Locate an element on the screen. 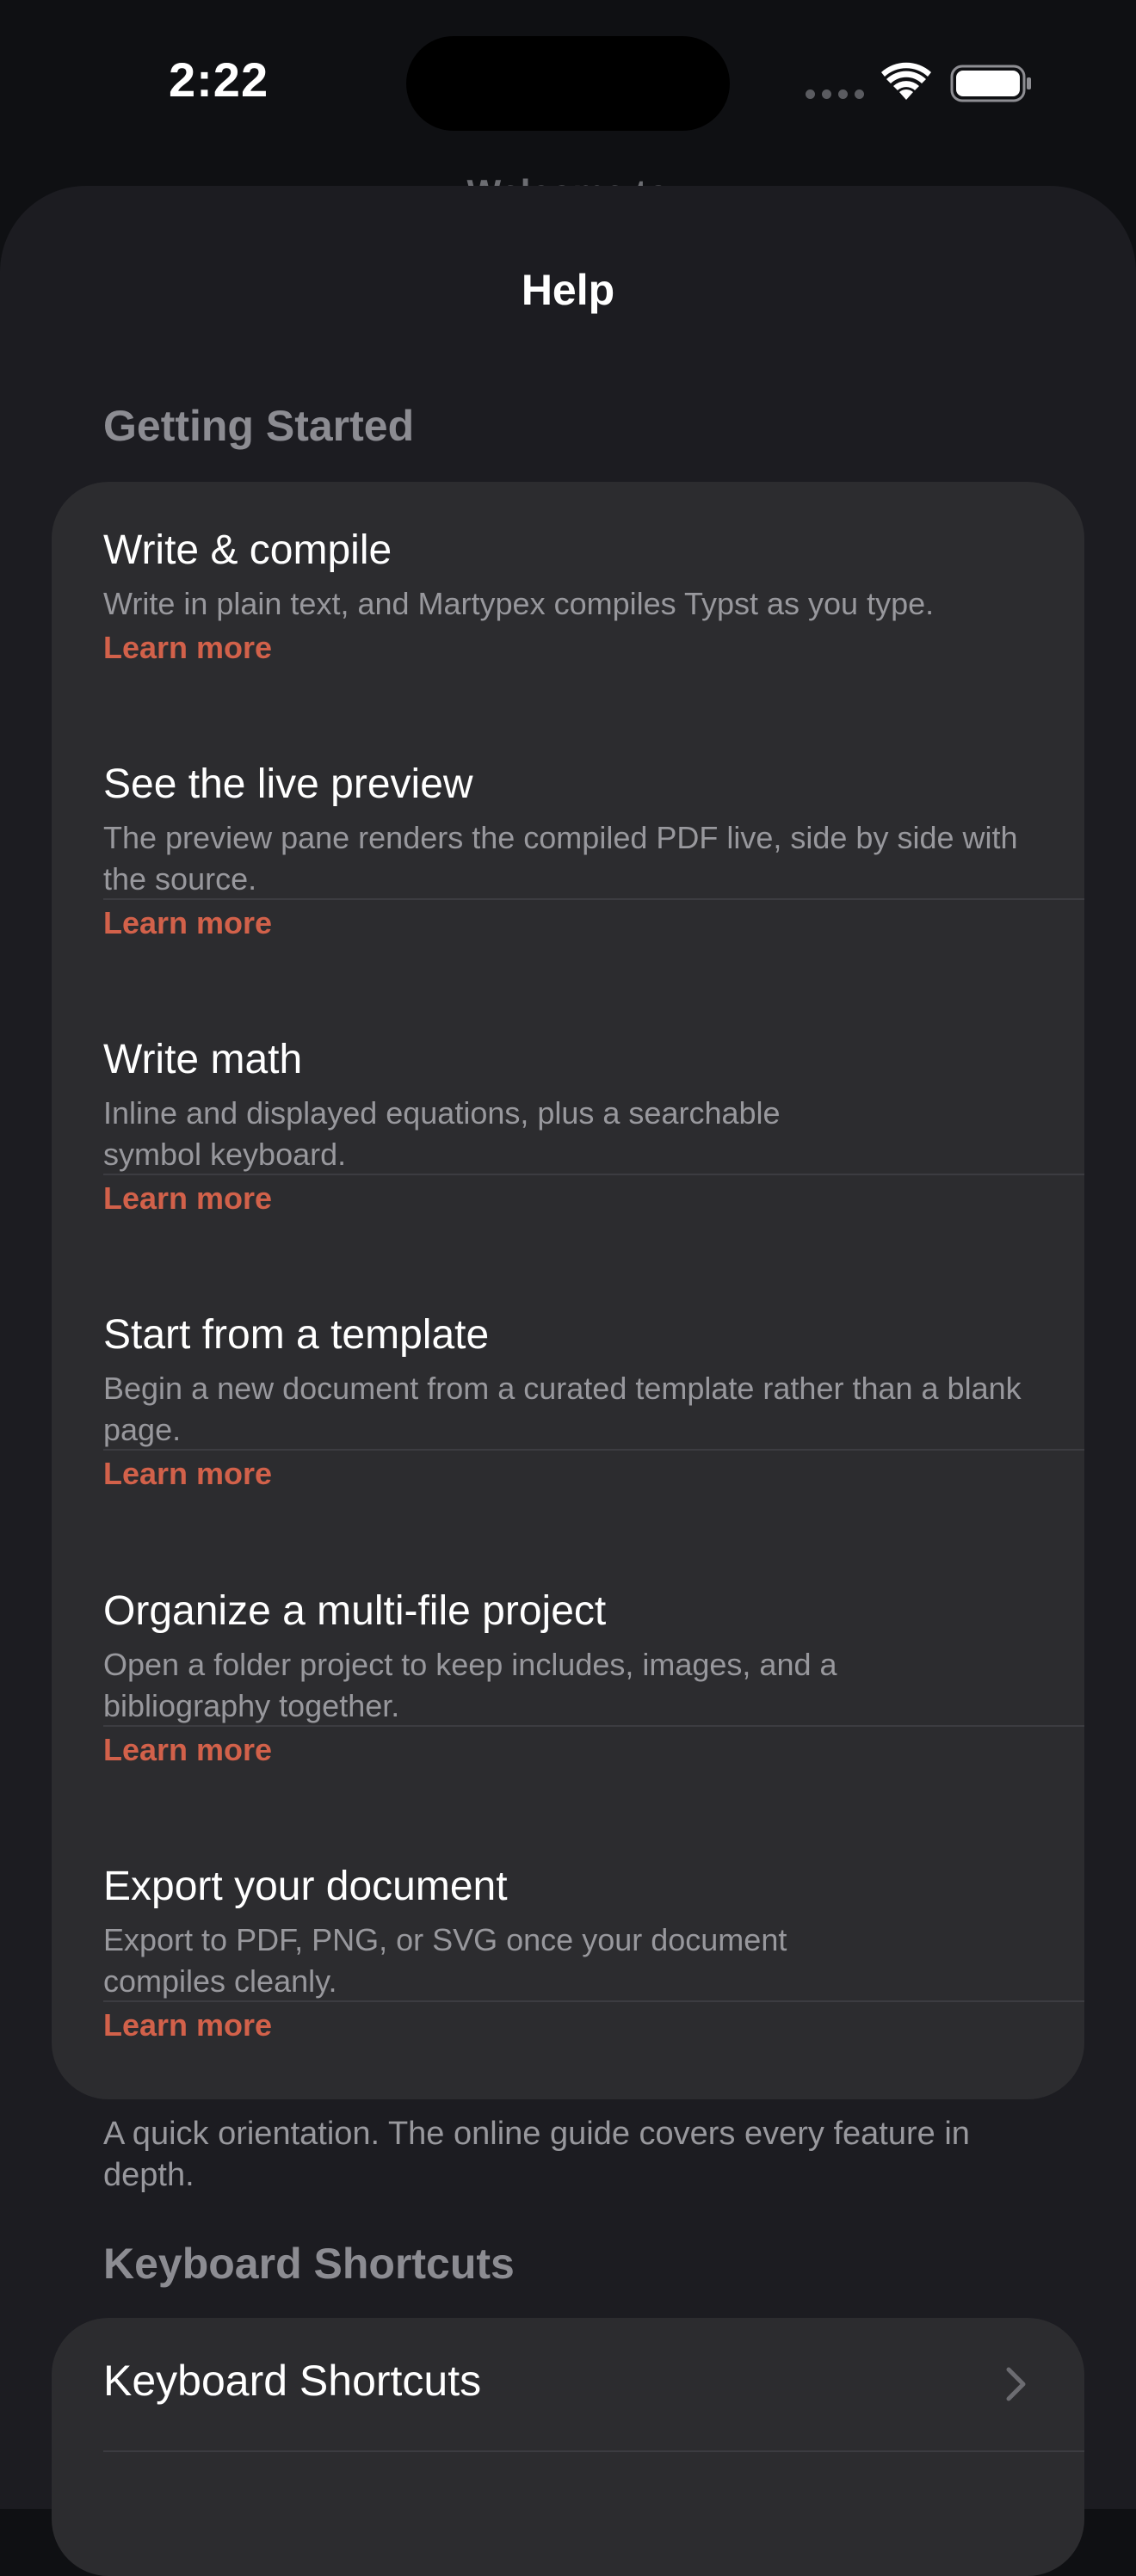  chevron-right-icon is located at coordinates (1016, 2384).